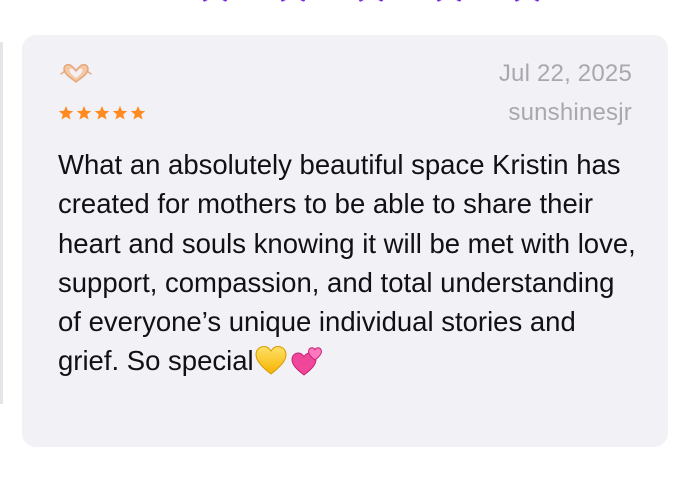 The width and height of the screenshot is (684, 480). What do you see at coordinates (76, 73) in the screenshot?
I see `heart-hands-icon` at bounding box center [76, 73].